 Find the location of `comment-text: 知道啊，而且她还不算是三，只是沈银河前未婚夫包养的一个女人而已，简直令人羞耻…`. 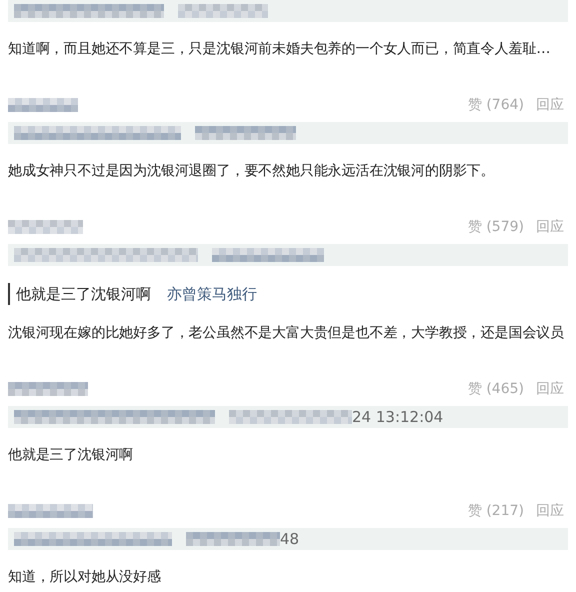

comment-text: 知道啊，而且她还不算是三，只是沈银河前未婚夫包养的一个女人而已，简直令人羞耻… is located at coordinates (280, 49).